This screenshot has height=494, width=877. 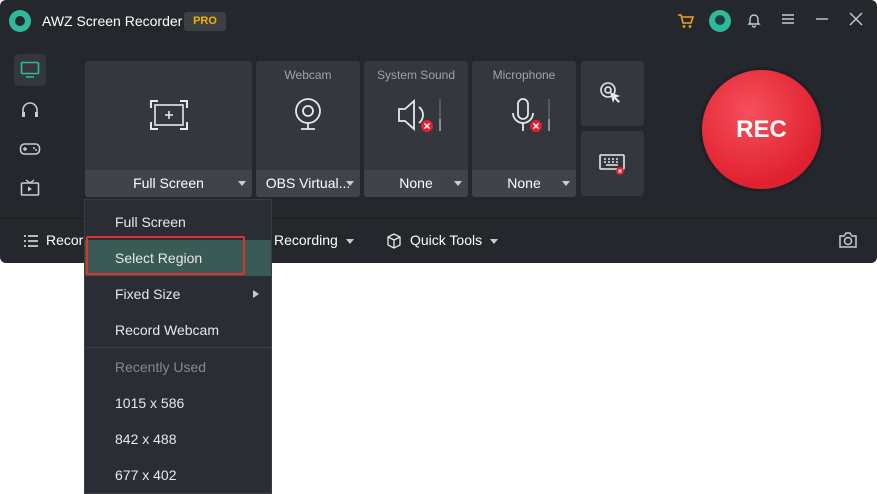 What do you see at coordinates (446, 240) in the screenshot?
I see `quick-tools-label: Quick Tools` at bounding box center [446, 240].